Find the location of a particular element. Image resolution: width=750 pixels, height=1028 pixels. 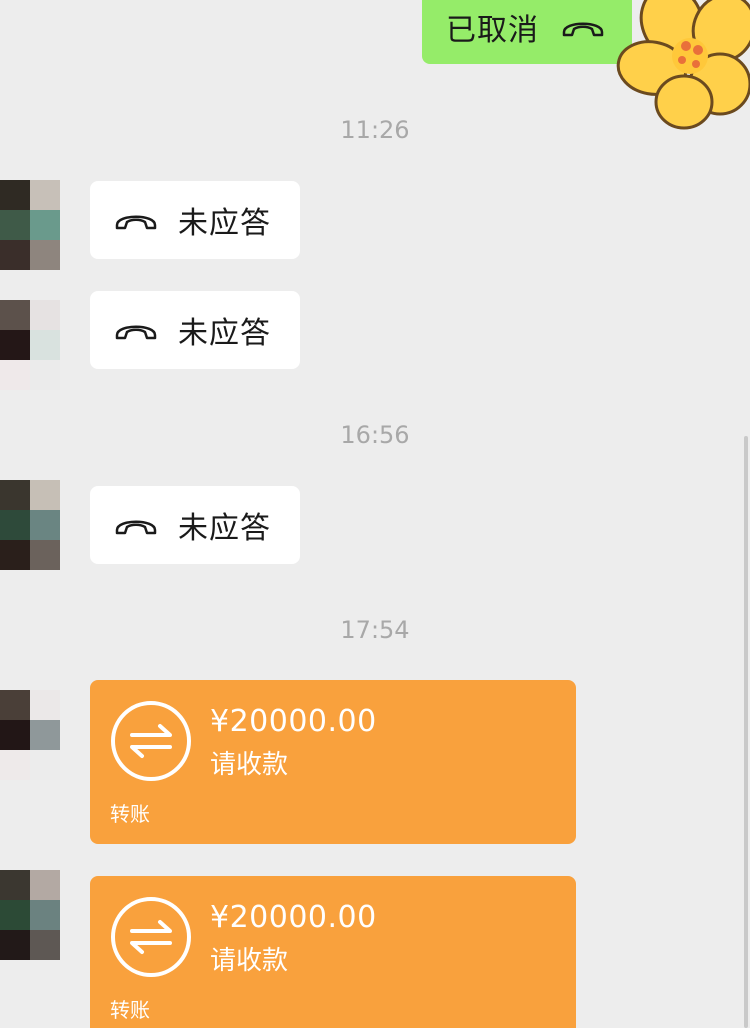

scrollbar is located at coordinates (746, 732).